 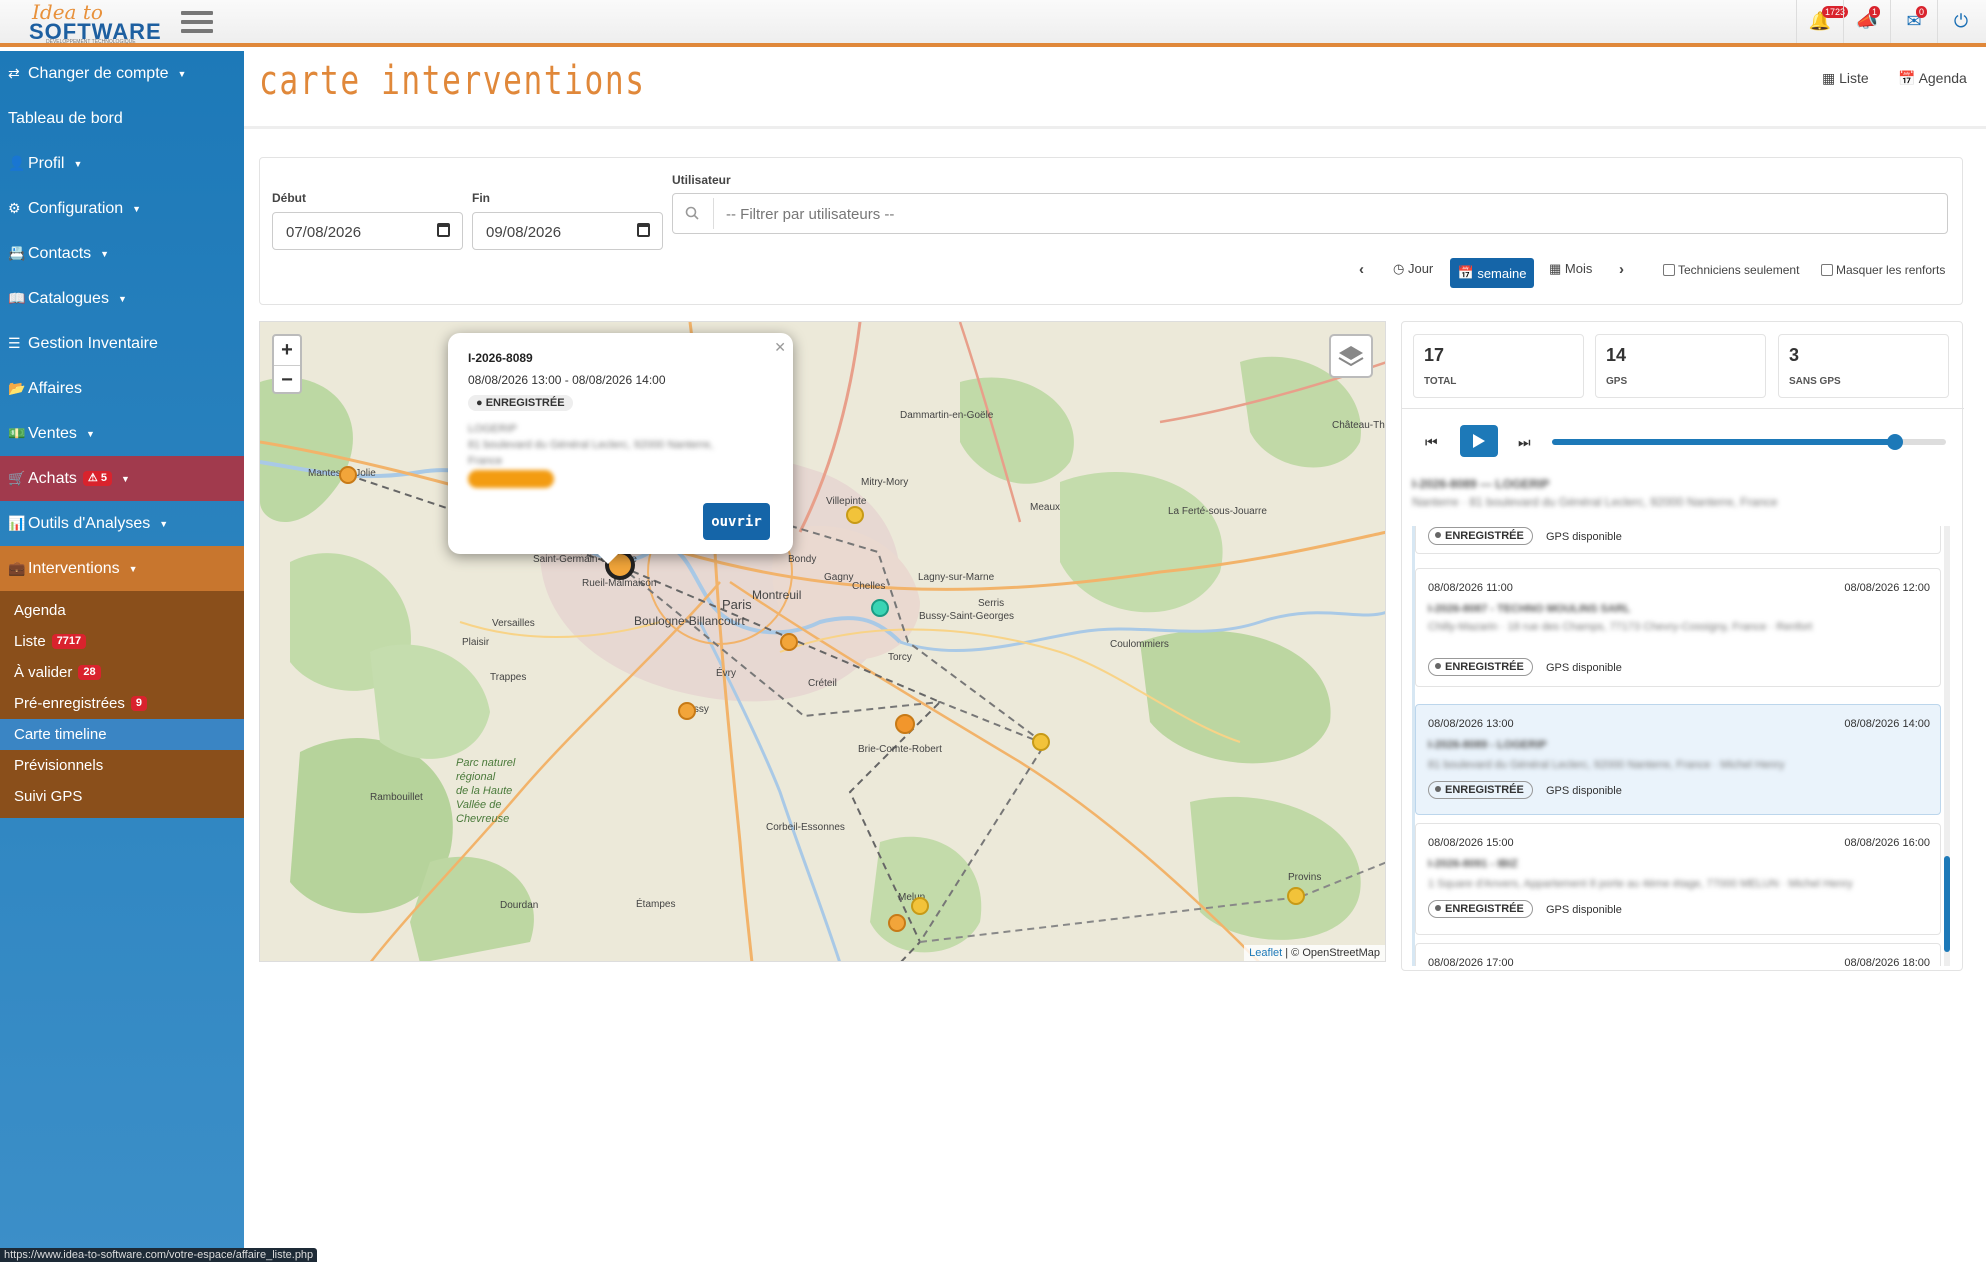 I want to click on briefcase-icon: 💼, so click(x=17, y=568).